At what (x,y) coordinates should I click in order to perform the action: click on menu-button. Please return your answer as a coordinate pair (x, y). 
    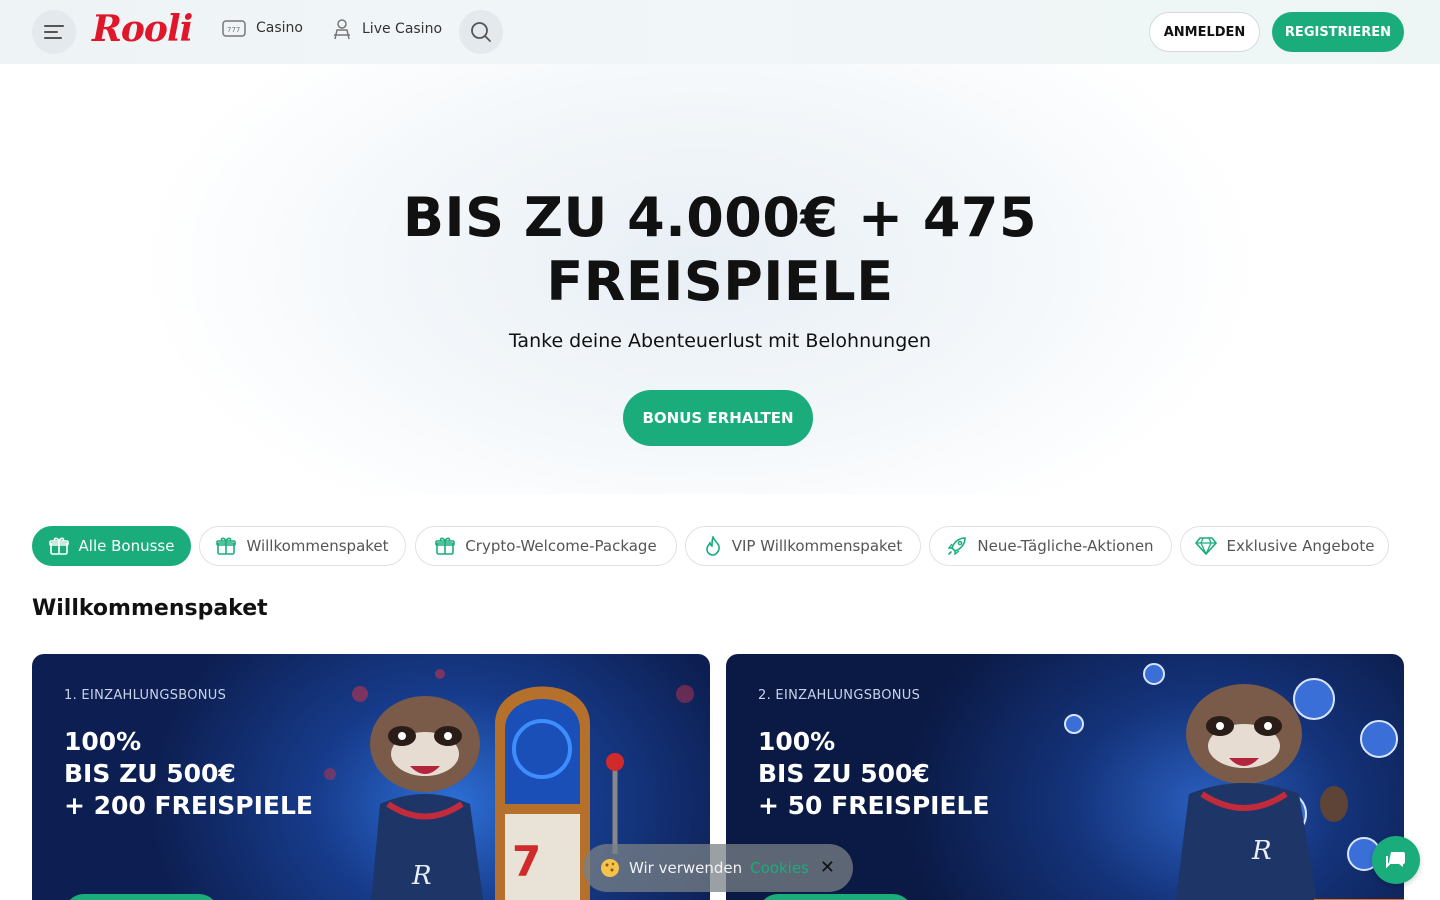
    Looking at the image, I should click on (54, 32).